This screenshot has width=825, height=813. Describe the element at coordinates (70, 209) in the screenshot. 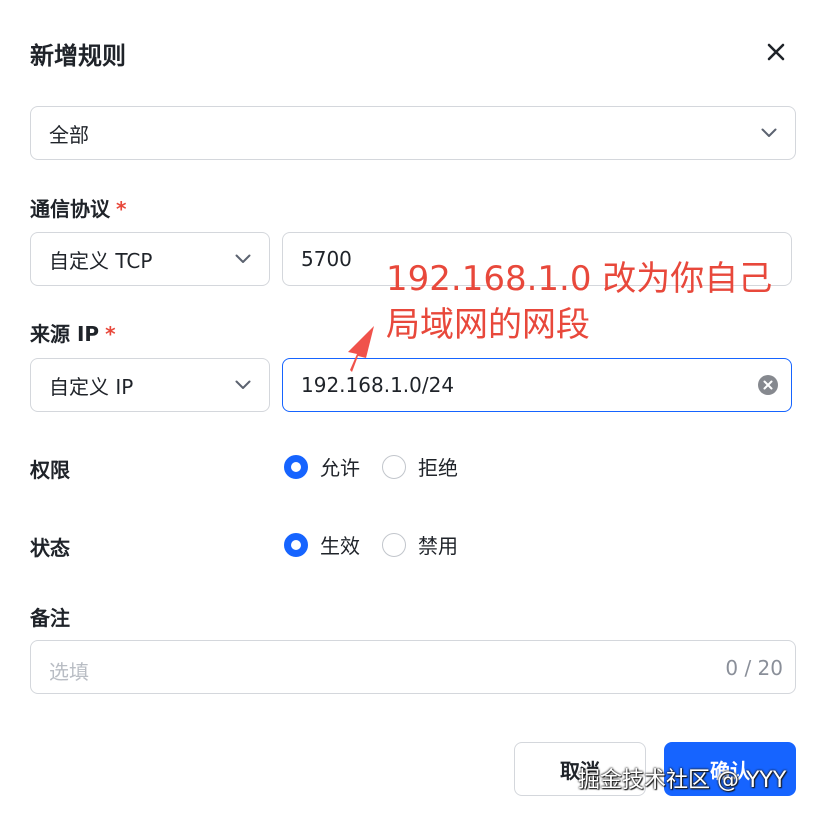

I see `protocol-label-text: 通信协议` at that location.